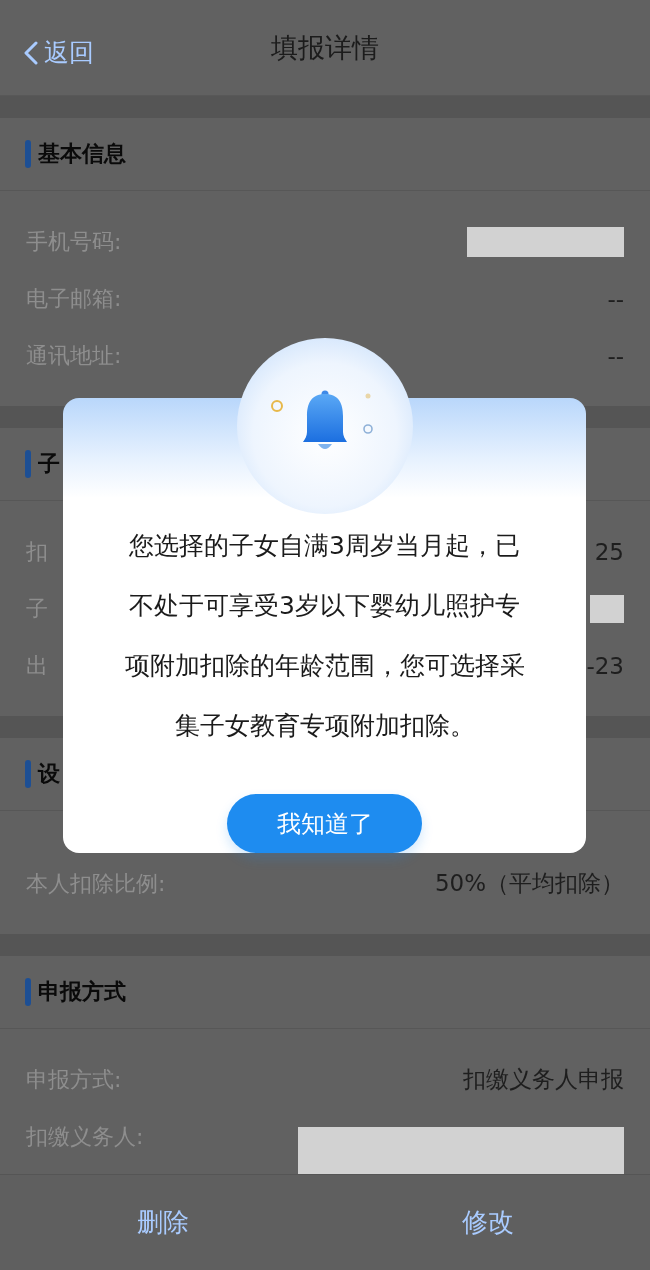  Describe the element at coordinates (49, 774) in the screenshot. I see `section-title: 设` at that location.